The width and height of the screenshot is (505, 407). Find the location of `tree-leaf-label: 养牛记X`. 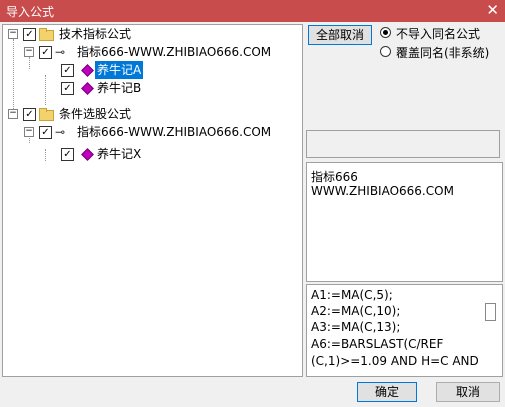

tree-leaf-label: 养牛记X is located at coordinates (119, 154).